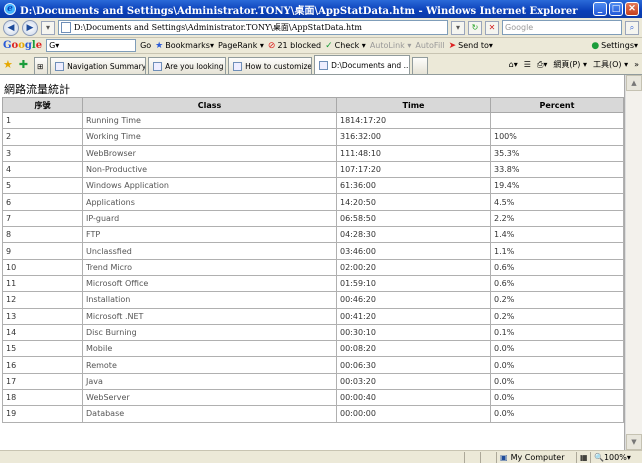 This screenshot has width=642, height=463. I want to click on autolink-button: AutoLink ▾, so click(391, 45).